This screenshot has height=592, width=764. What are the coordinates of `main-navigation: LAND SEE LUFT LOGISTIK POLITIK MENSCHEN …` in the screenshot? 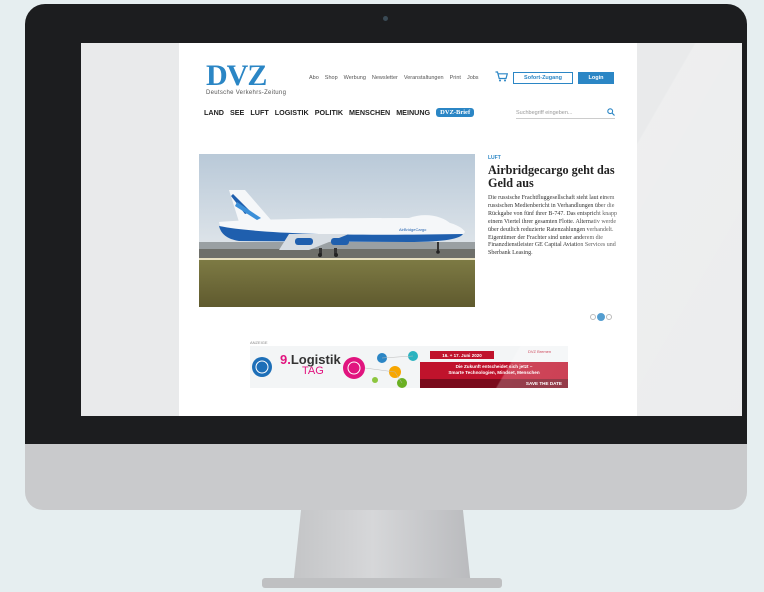 It's located at (339, 112).